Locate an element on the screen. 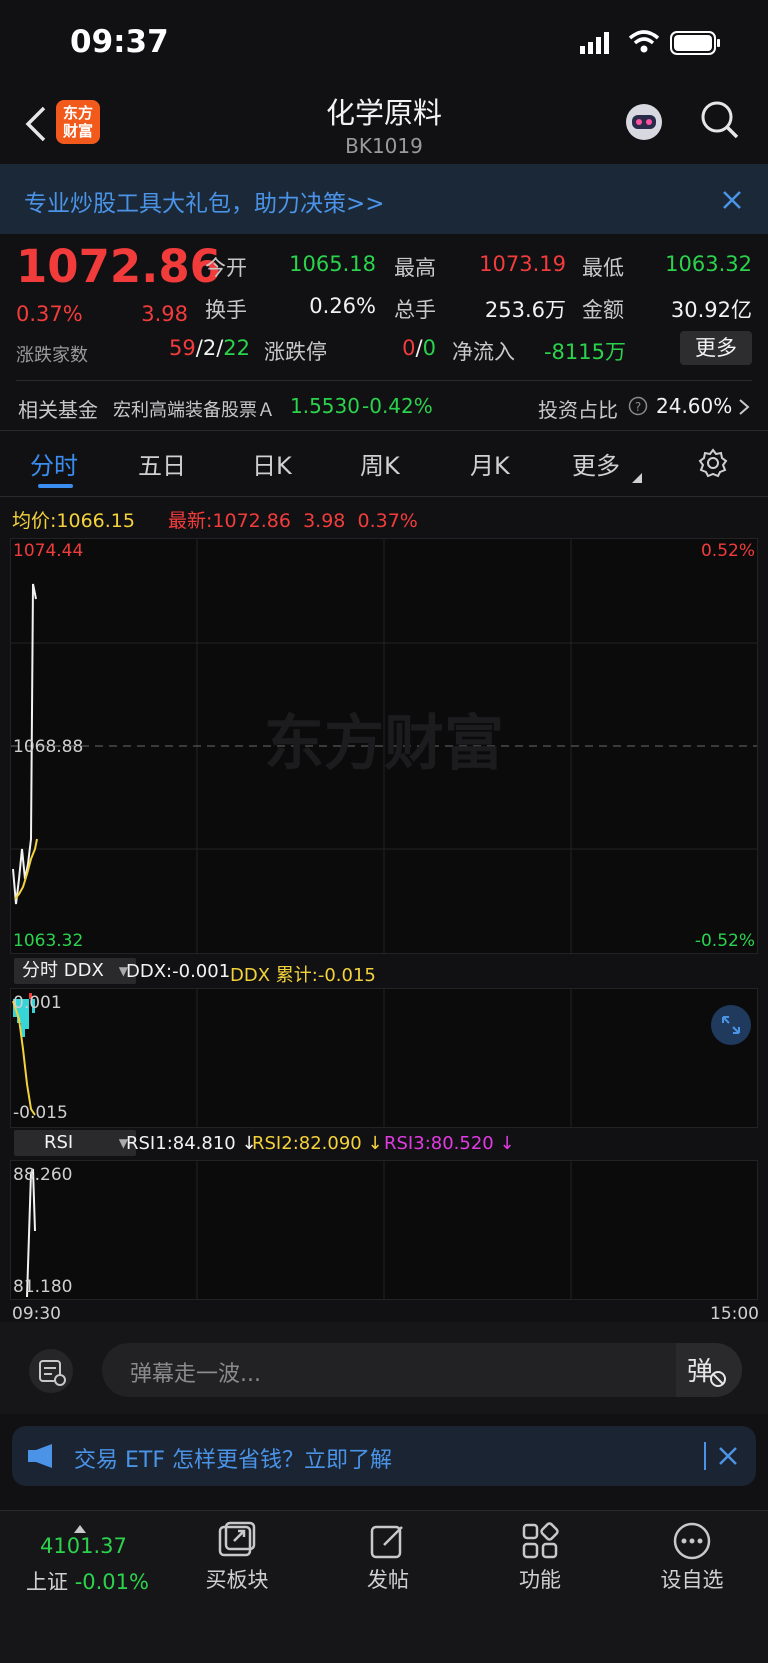 Image resolution: width=768 pixels, height=1663 pixels. ddx-value: DDX:-0.001 is located at coordinates (178, 971).